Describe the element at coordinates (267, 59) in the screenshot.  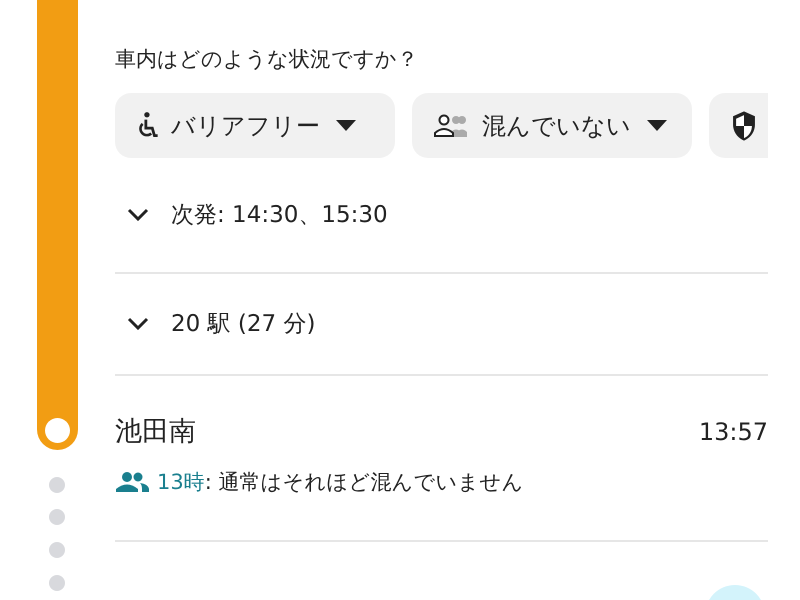
I see `question-text: 車内はどのような状況ですか？` at that location.